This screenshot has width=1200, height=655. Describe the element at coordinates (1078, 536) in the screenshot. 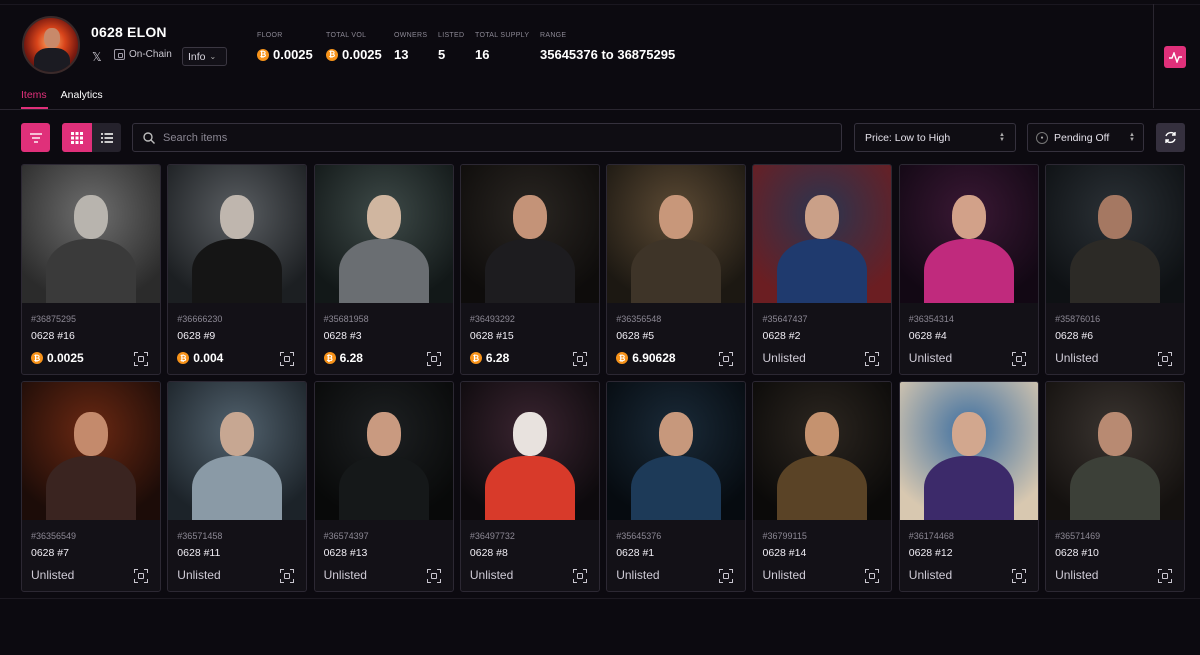

I see `item-inscription-number: #36571469` at that location.